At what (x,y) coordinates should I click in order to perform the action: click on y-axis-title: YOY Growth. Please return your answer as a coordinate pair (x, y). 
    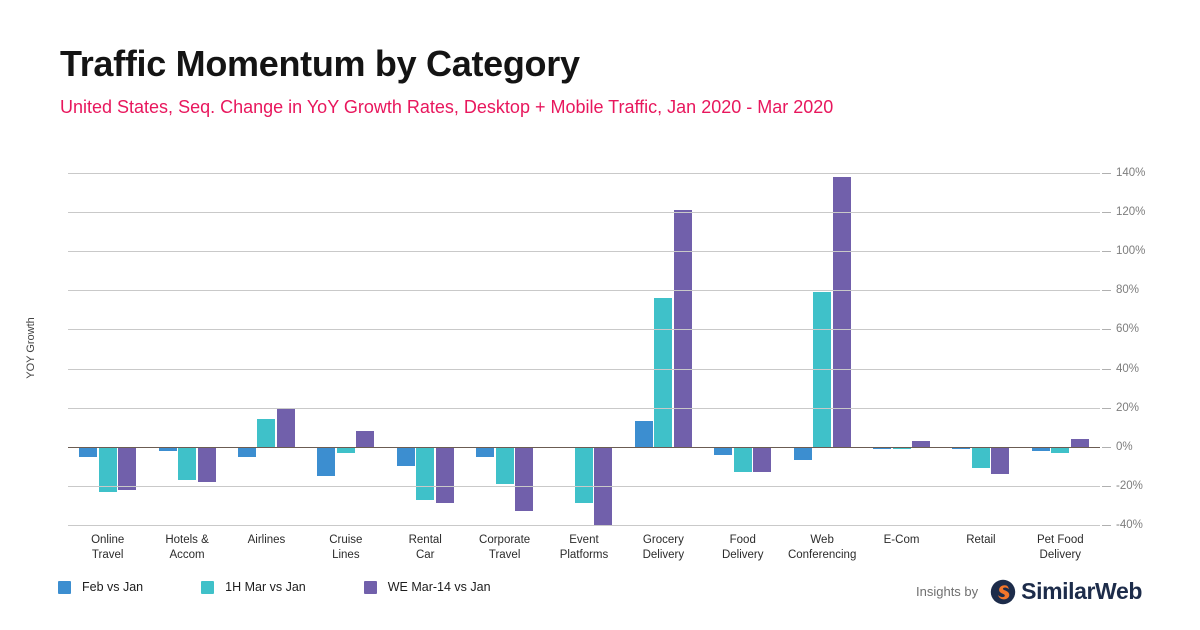
    Looking at the image, I should click on (31, 348).